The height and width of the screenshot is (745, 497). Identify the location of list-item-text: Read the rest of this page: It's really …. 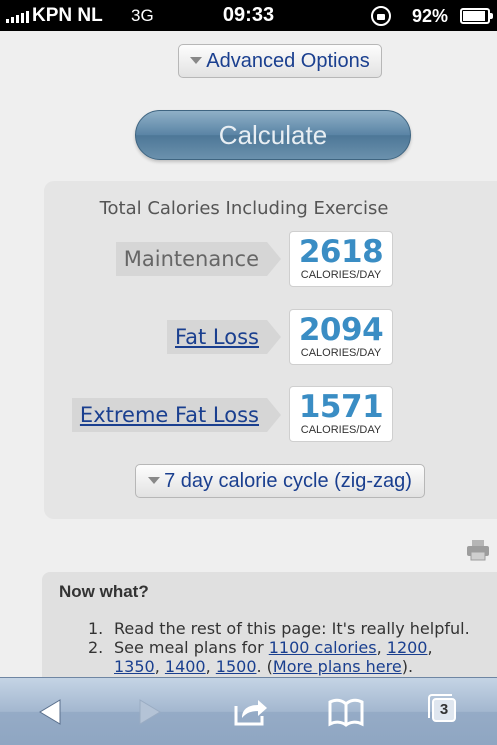
(292, 628).